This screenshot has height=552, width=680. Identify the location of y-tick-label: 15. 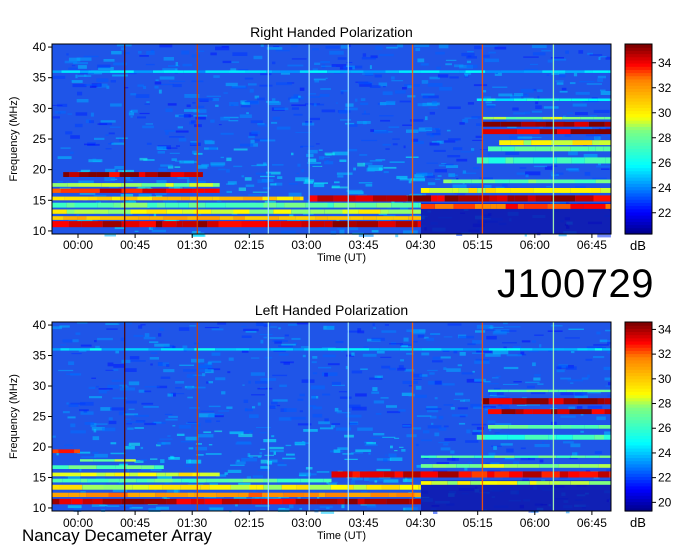
(40, 200).